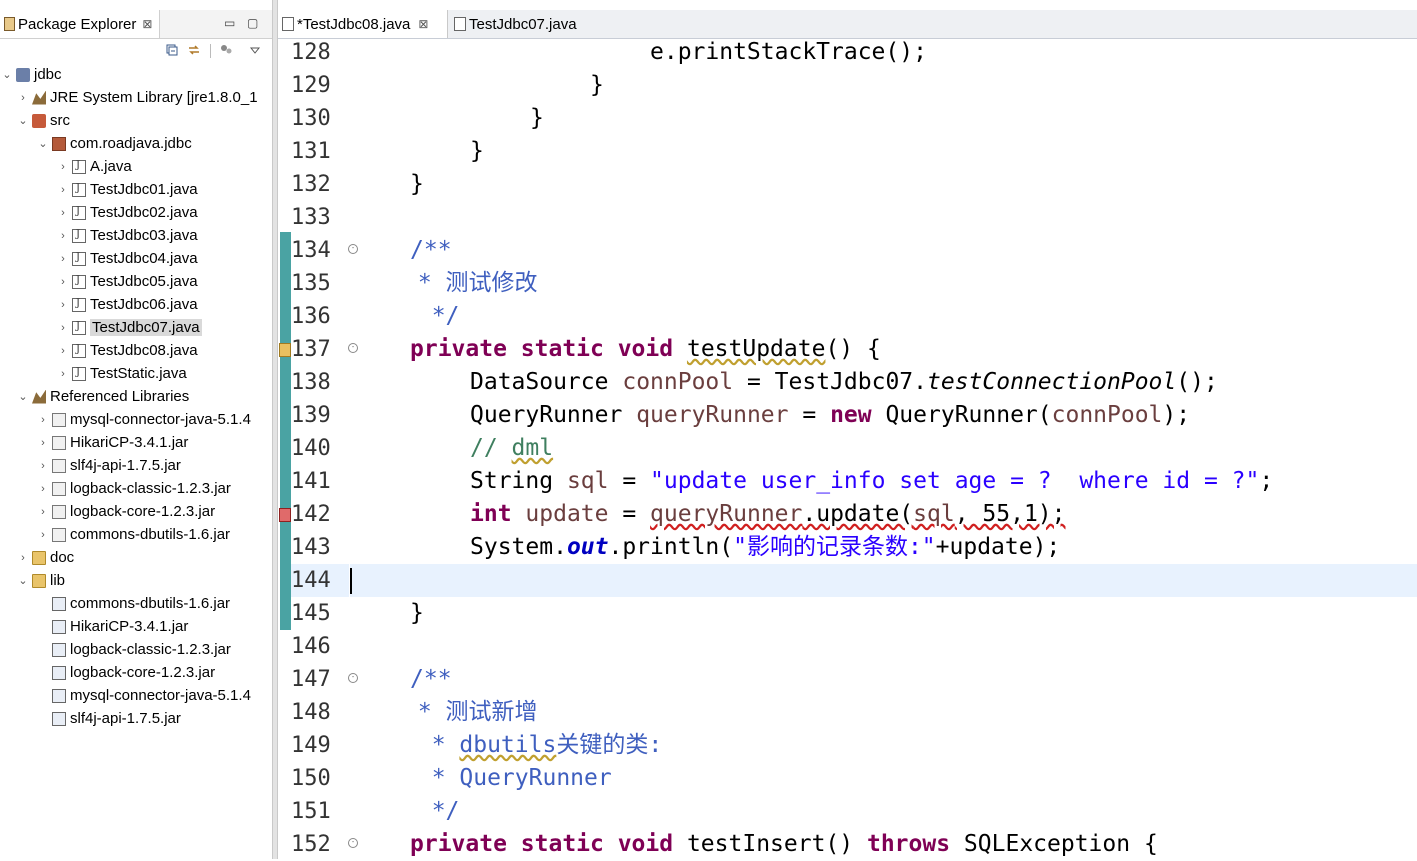  Describe the element at coordinates (311, 85) in the screenshot. I see `line-number: 129` at that location.